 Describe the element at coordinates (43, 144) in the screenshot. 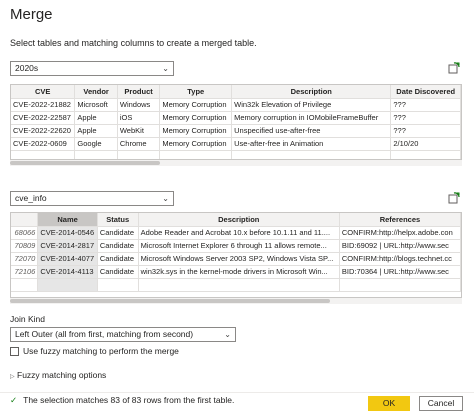

I see `table-cell: CVE-2022-0609` at that location.